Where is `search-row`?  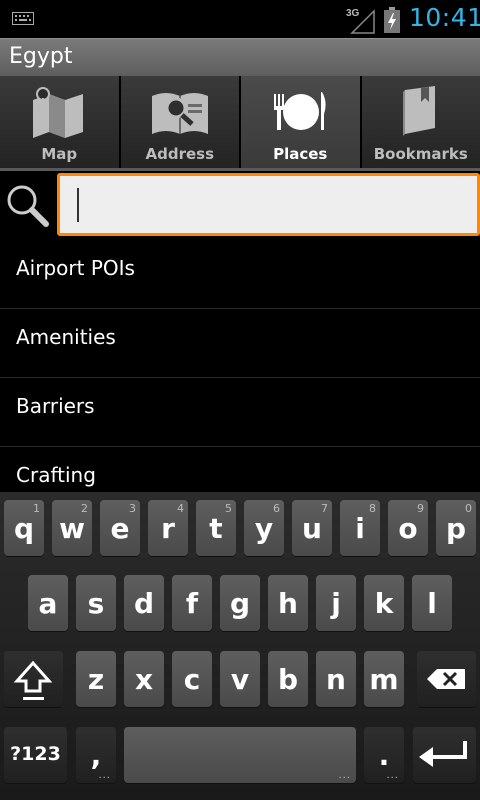
search-row is located at coordinates (240, 205).